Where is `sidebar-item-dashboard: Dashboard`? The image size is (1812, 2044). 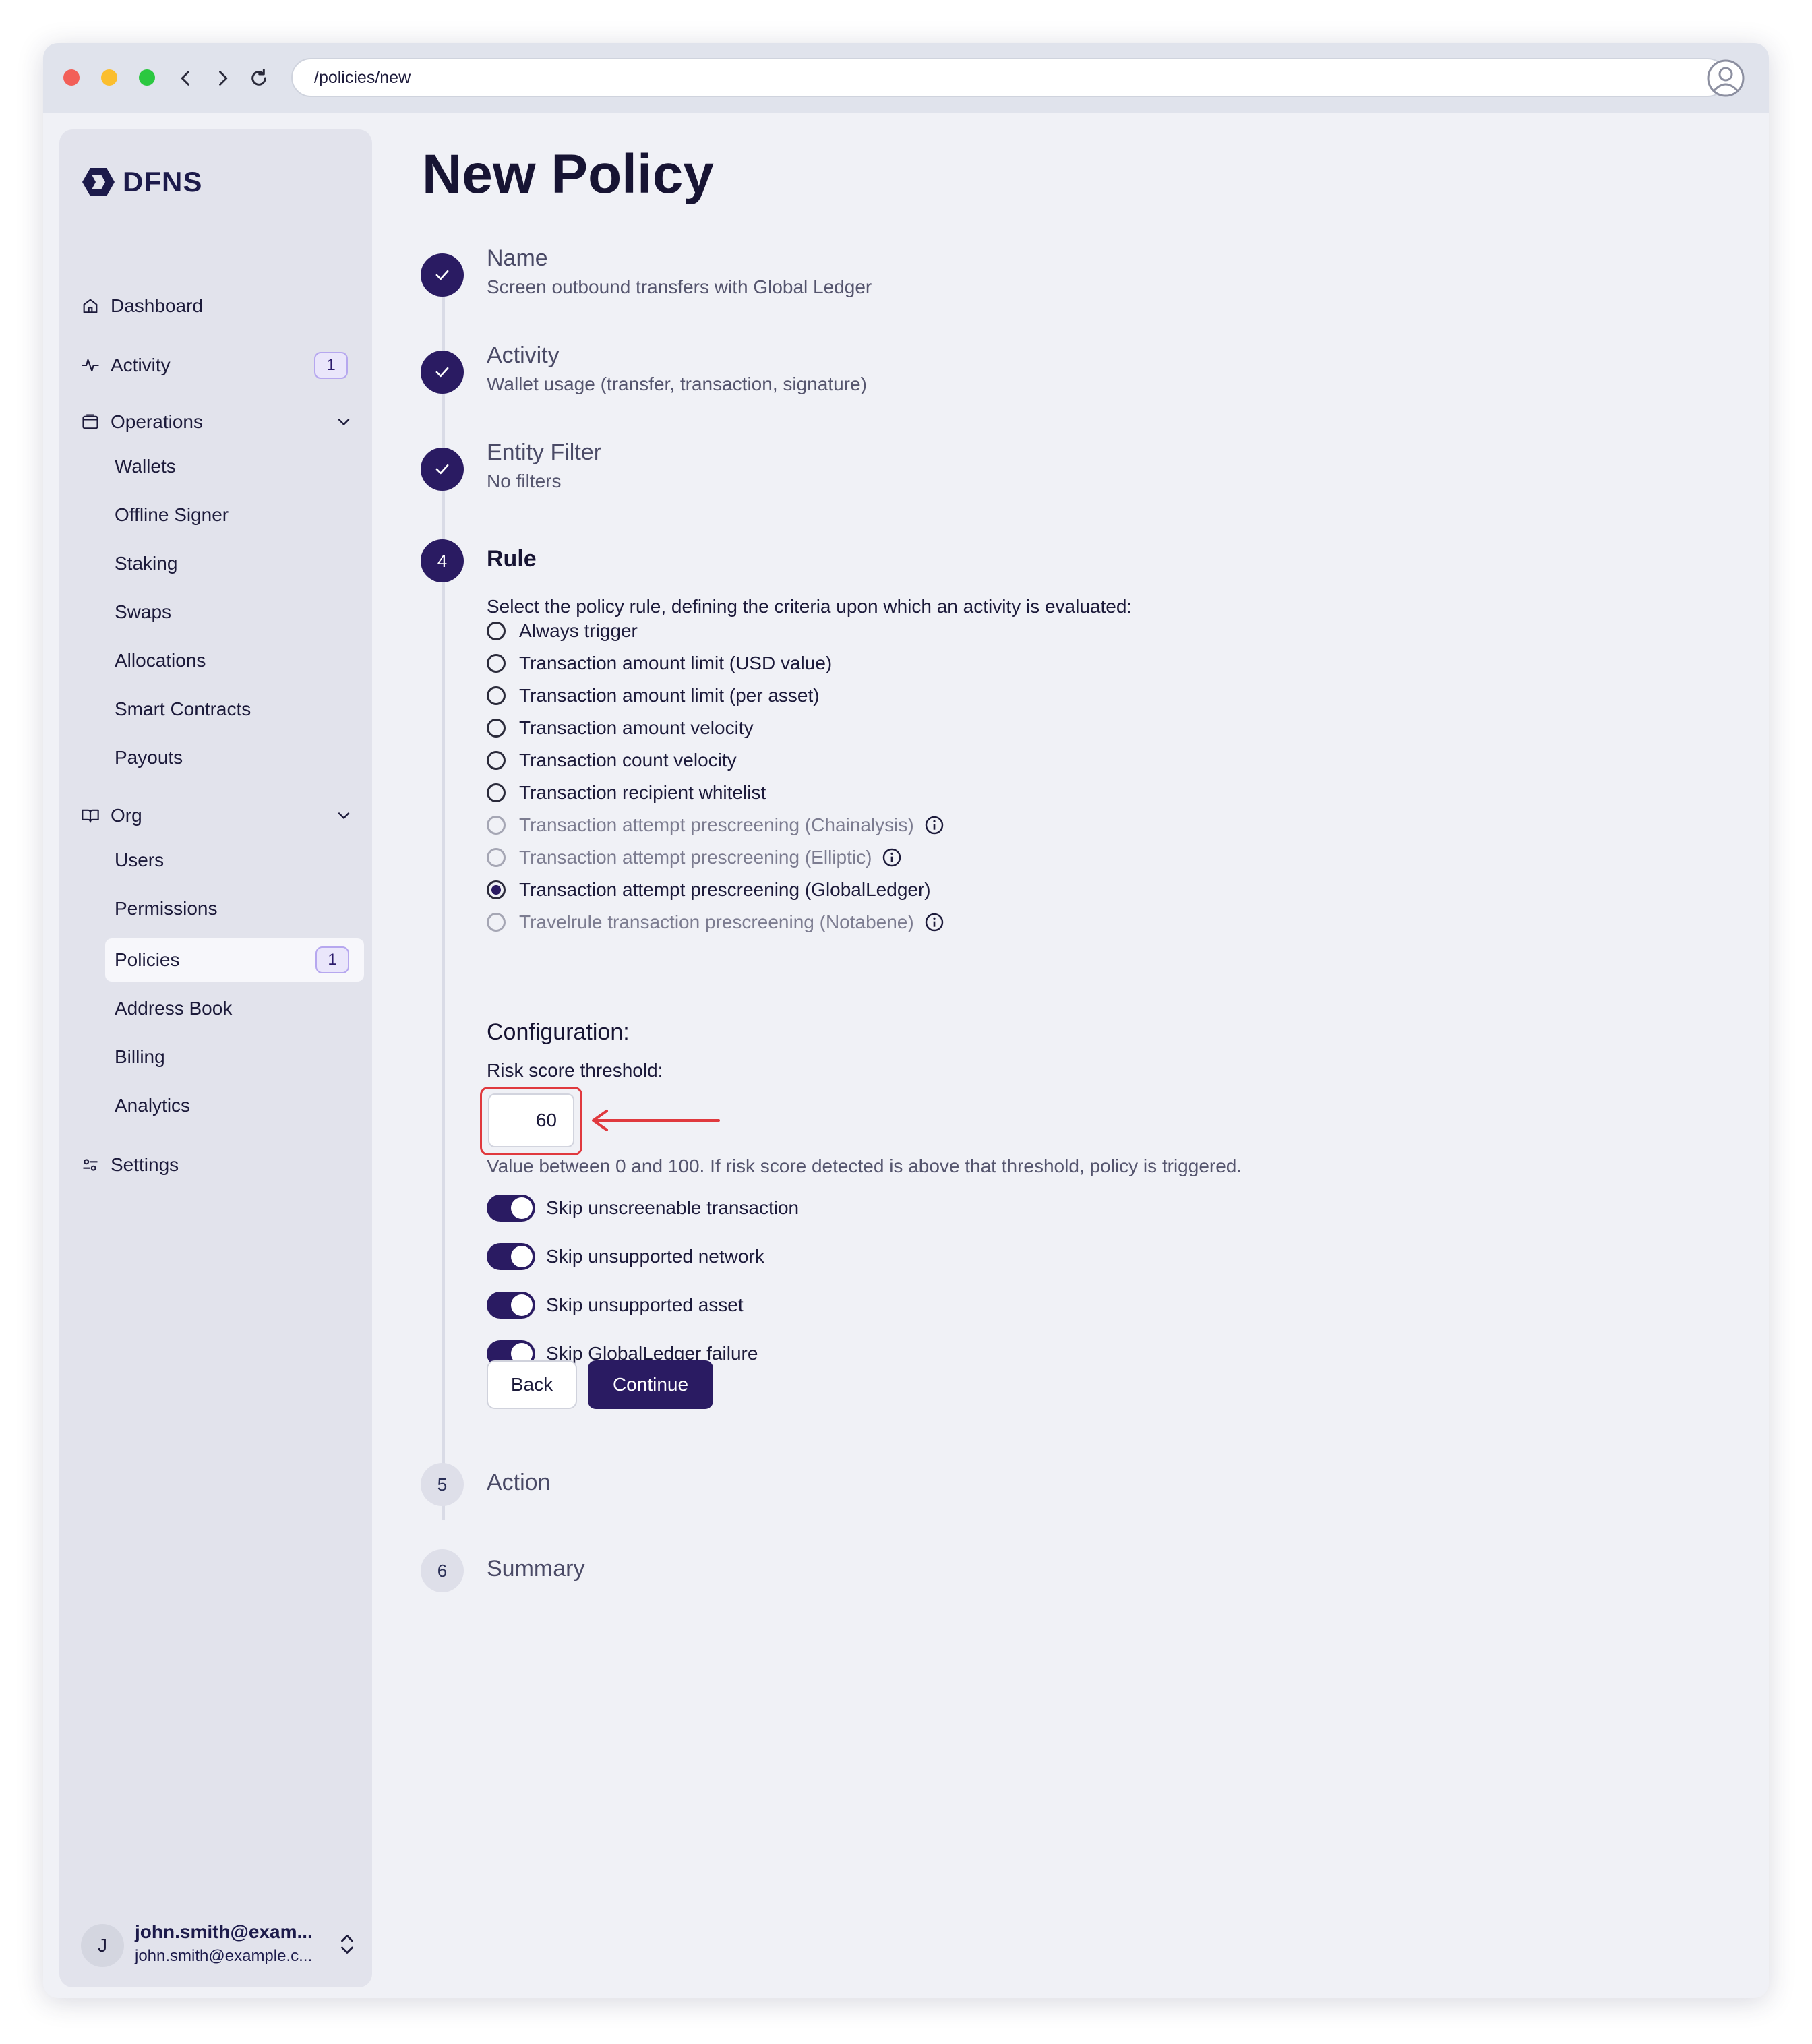
sidebar-item-dashboard: Dashboard is located at coordinates (142, 306).